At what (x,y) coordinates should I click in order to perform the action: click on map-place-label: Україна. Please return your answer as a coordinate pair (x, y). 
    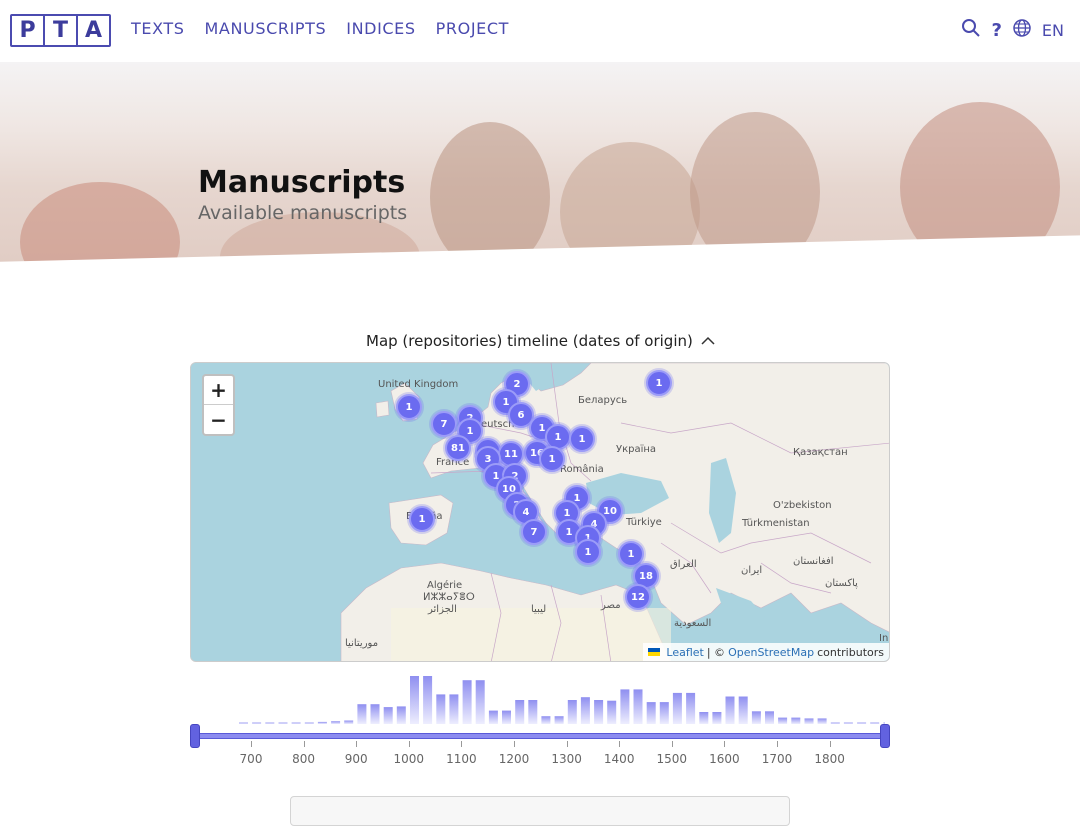
    Looking at the image, I should click on (636, 449).